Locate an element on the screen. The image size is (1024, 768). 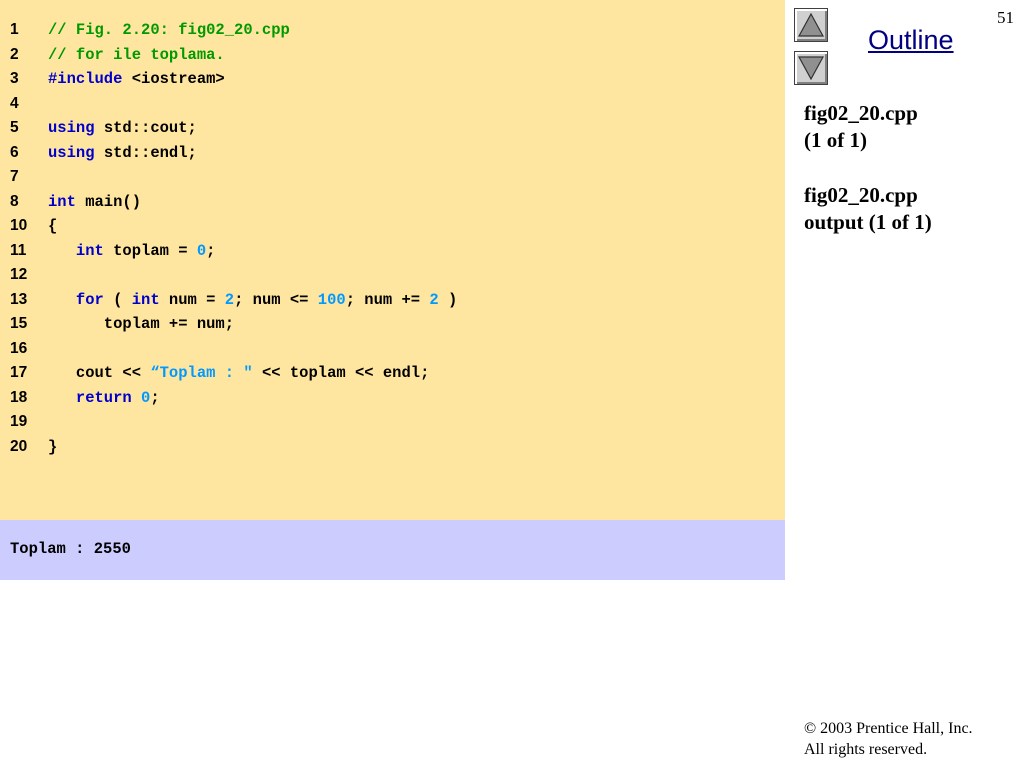
code-token-plain: ; num += is located at coordinates (387, 299).